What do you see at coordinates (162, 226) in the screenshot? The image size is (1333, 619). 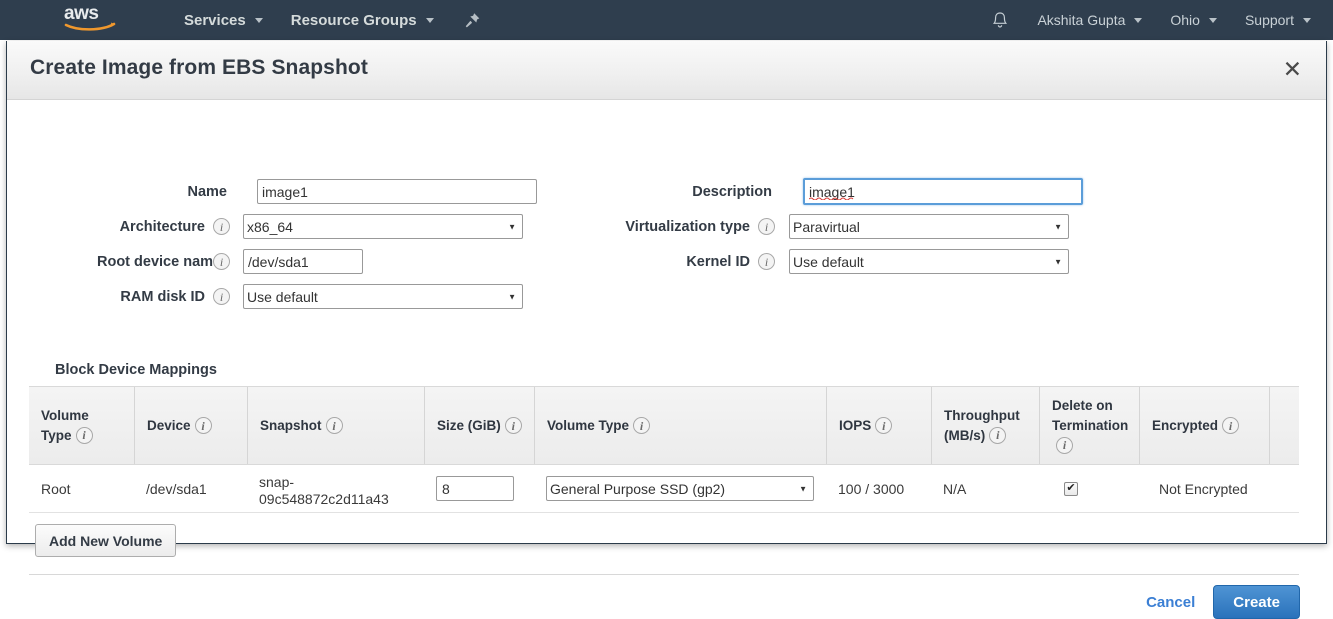 I see `architecture-label: Architecture` at bounding box center [162, 226].